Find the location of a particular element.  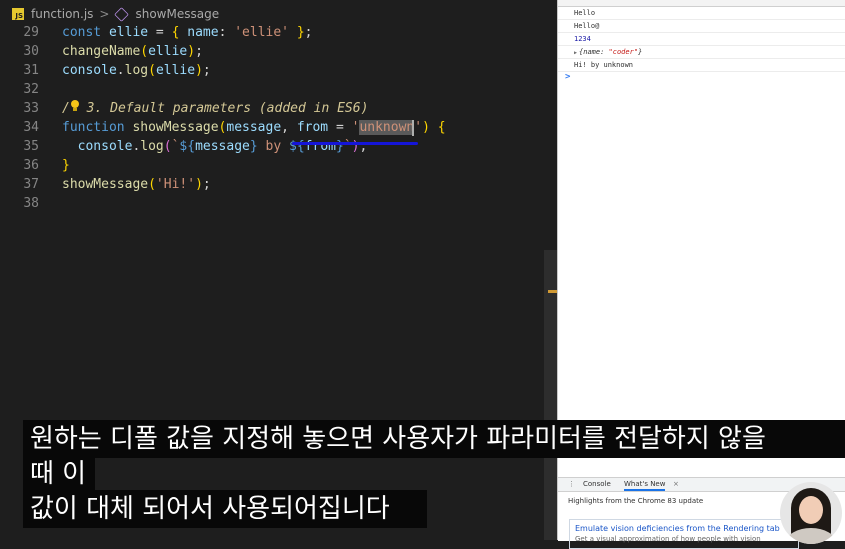

subtitle-line-2: 때 이 is located at coordinates (59, 473).